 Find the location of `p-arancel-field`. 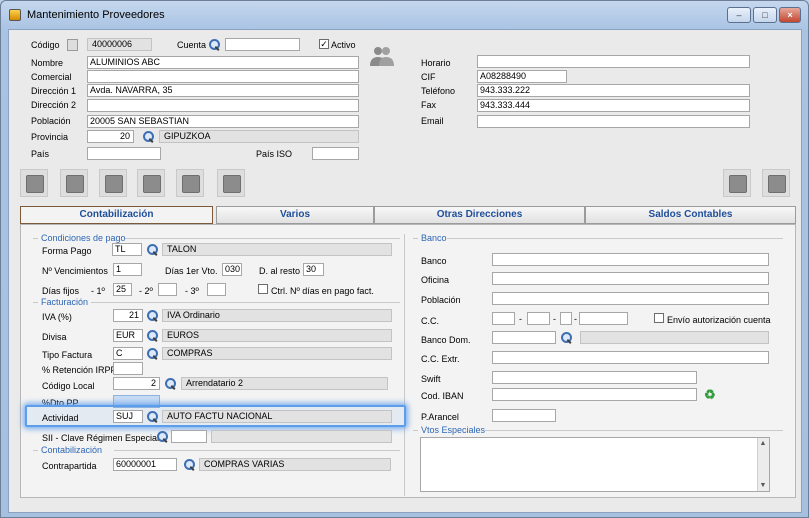

p-arancel-field is located at coordinates (524, 415).